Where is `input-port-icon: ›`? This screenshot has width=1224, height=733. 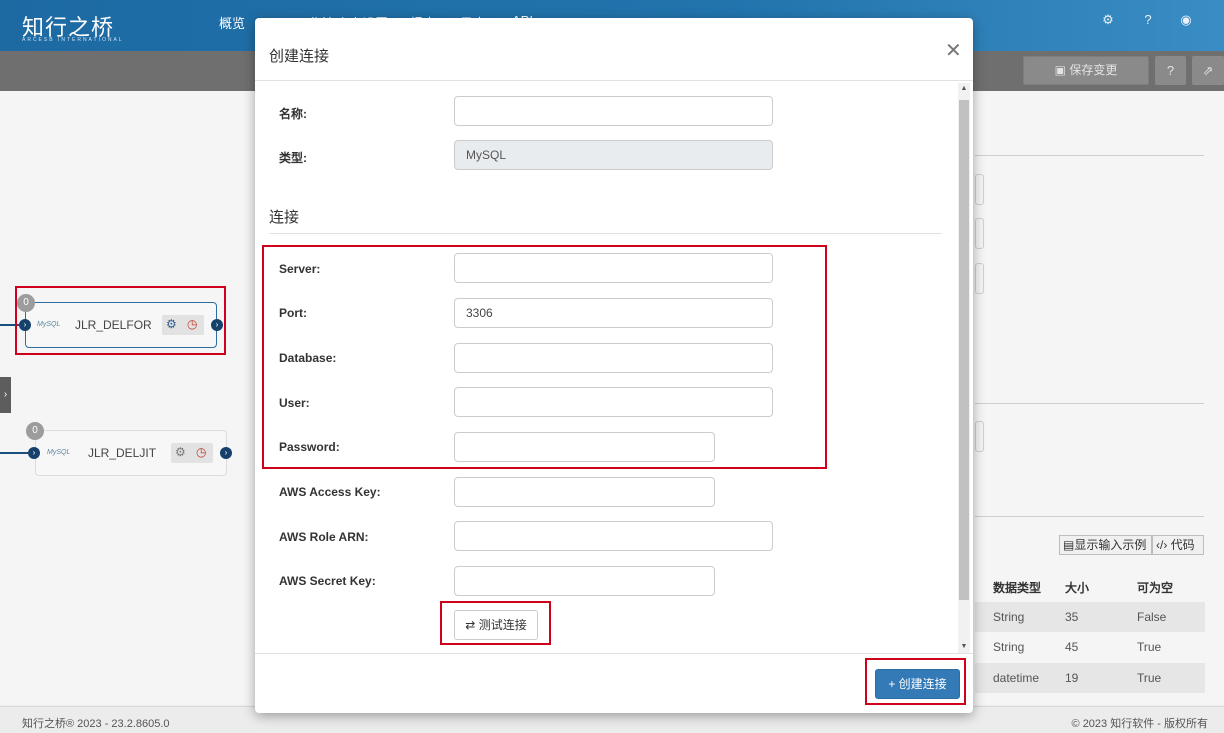 input-port-icon: › is located at coordinates (34, 453).